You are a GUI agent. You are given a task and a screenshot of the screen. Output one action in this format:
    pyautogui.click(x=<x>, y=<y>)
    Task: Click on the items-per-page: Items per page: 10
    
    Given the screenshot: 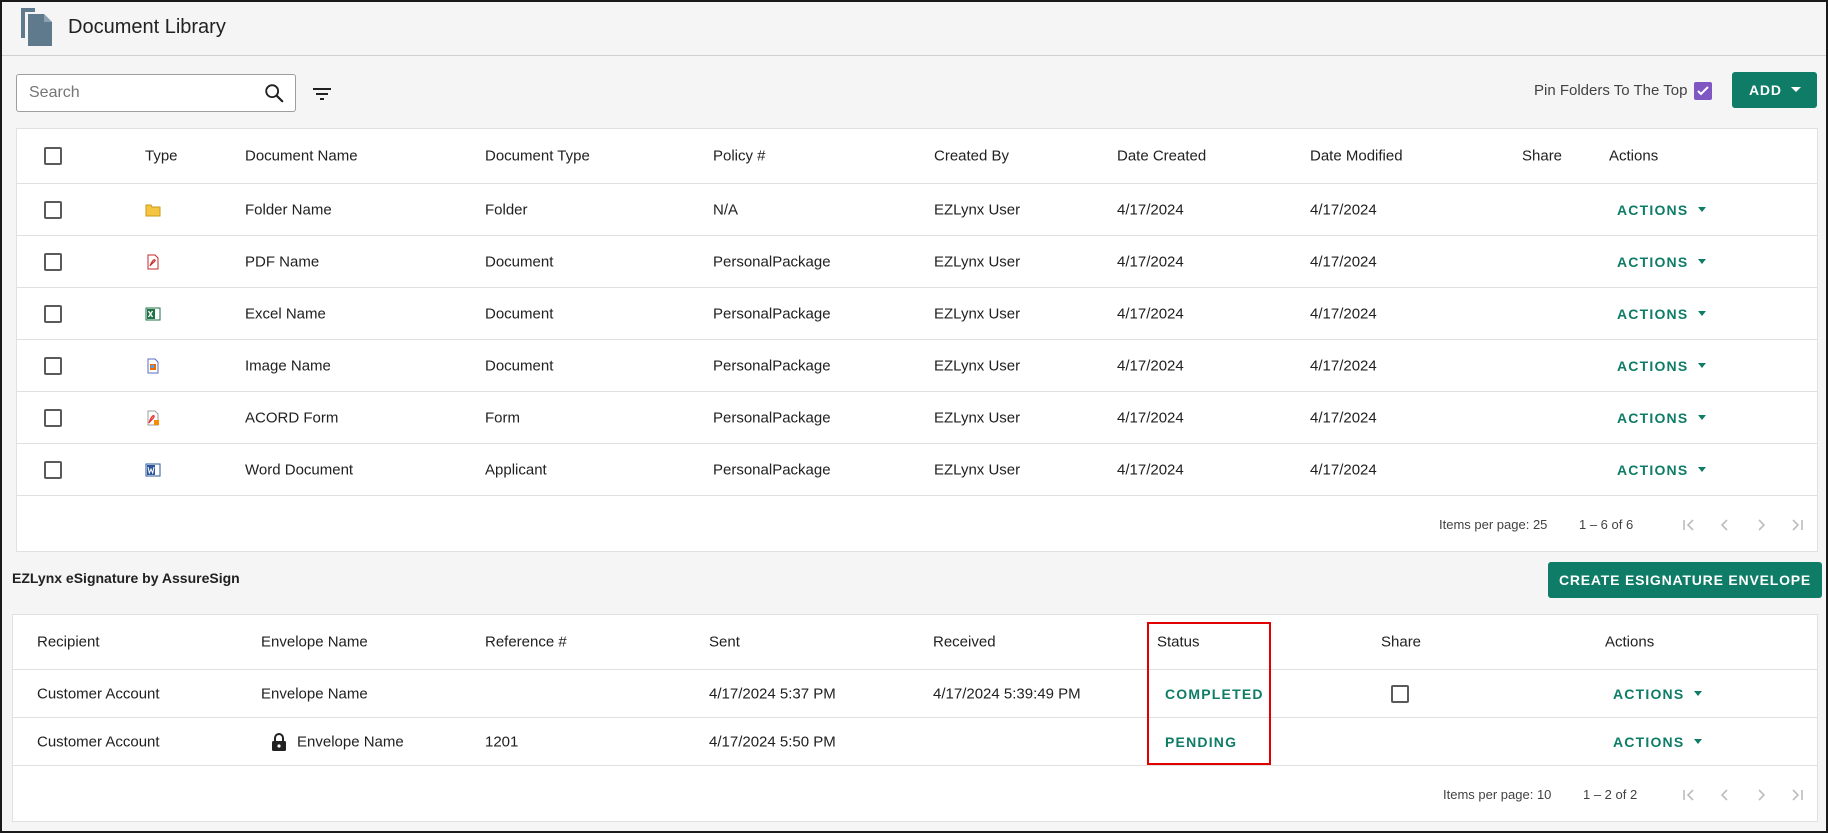 What is the action you would take?
    pyautogui.click(x=1497, y=794)
    